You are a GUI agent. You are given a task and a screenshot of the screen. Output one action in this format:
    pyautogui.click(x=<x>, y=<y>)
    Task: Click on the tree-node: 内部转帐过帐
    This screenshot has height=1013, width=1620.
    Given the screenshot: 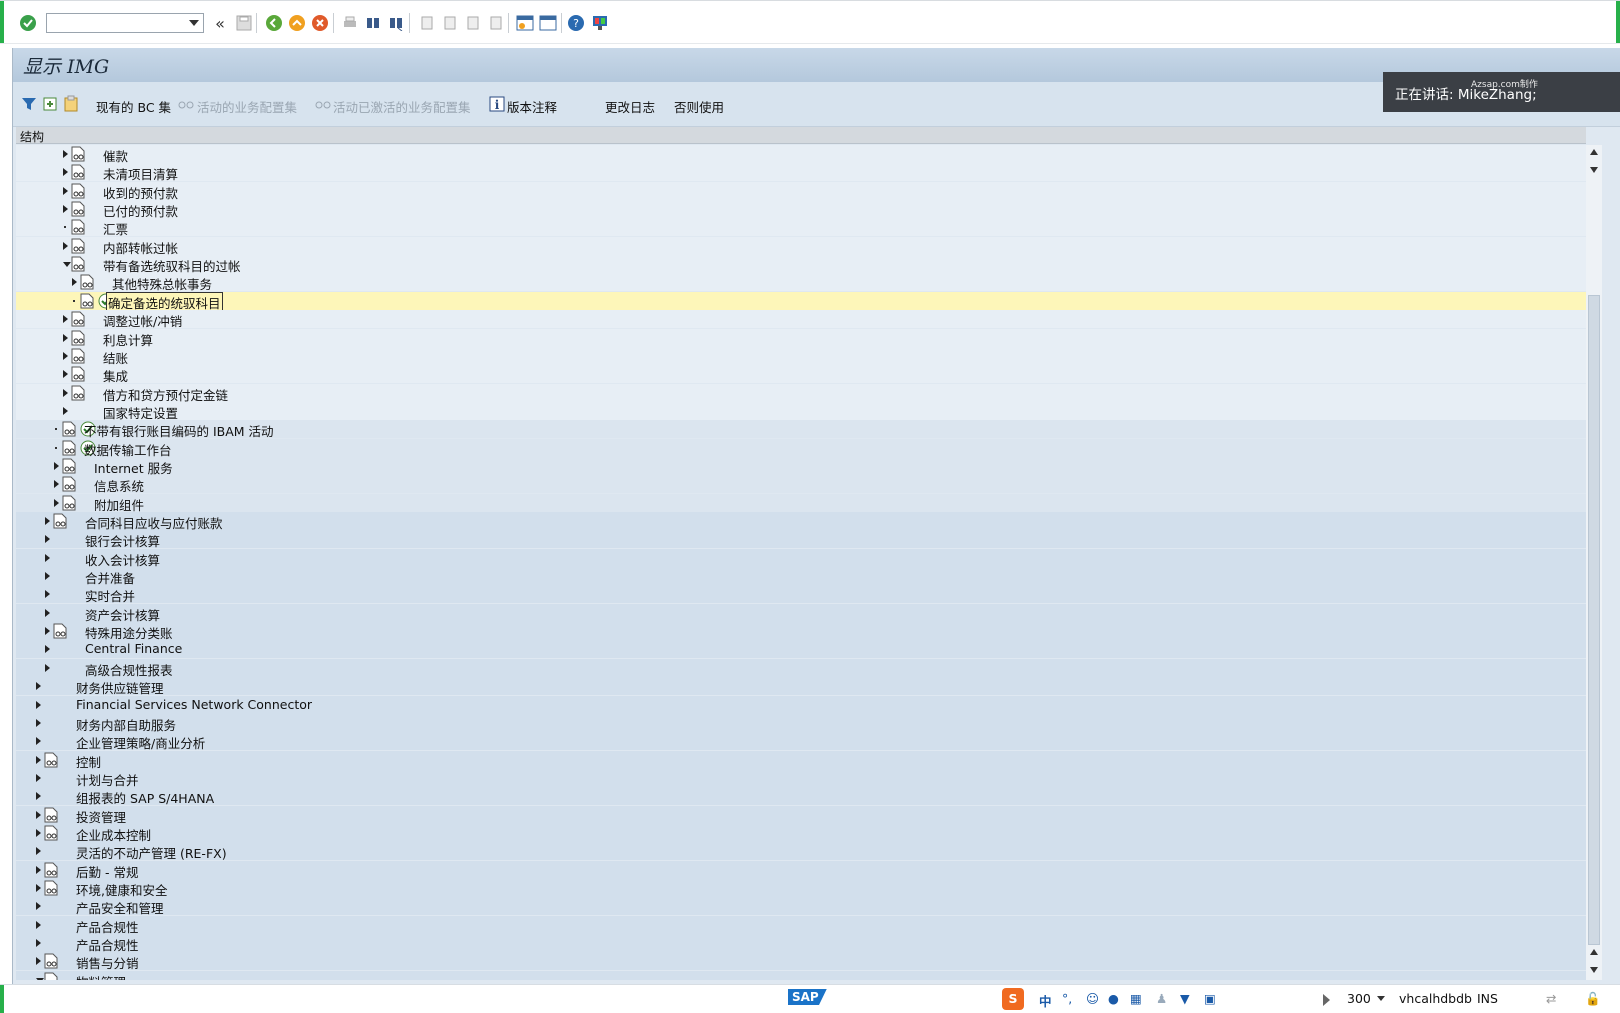 What is the action you would take?
    pyautogui.click(x=801, y=246)
    